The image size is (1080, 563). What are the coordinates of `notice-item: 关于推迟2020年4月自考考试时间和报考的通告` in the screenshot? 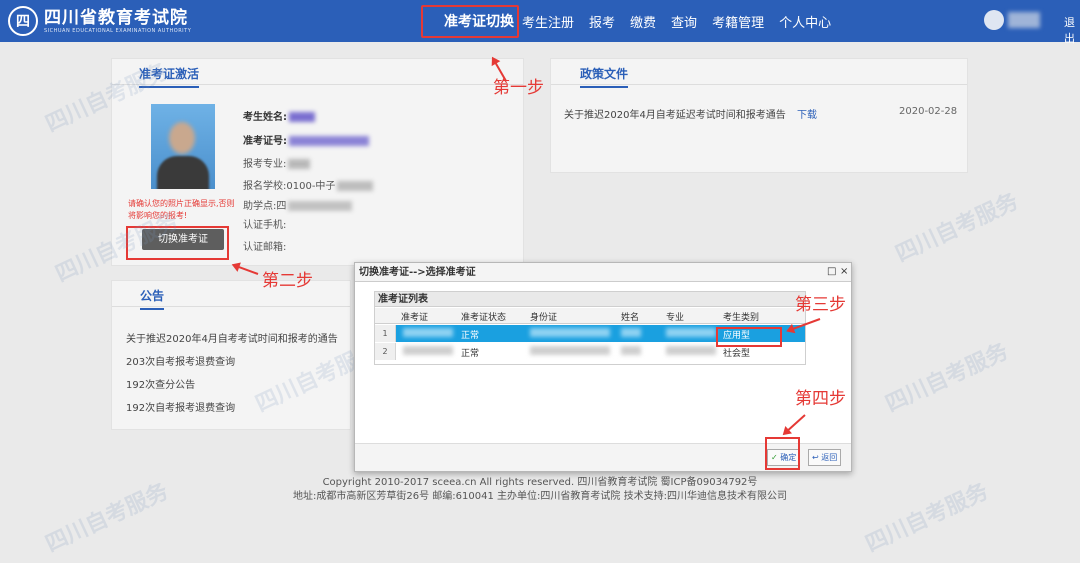 It's located at (232, 337).